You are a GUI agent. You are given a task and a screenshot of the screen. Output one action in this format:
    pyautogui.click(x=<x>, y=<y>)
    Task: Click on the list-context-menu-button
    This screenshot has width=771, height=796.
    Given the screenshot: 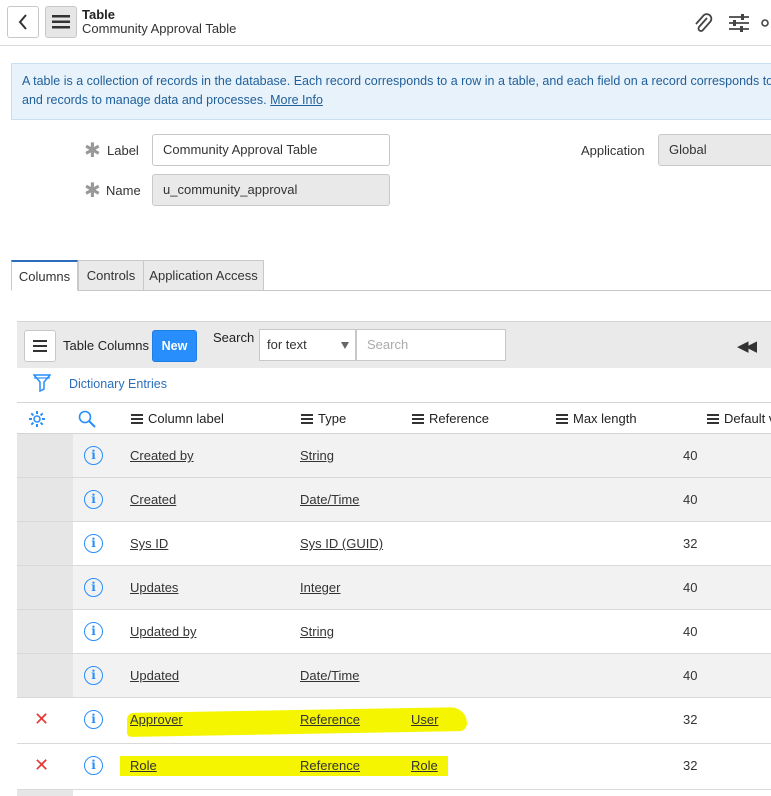 What is the action you would take?
    pyautogui.click(x=40, y=346)
    